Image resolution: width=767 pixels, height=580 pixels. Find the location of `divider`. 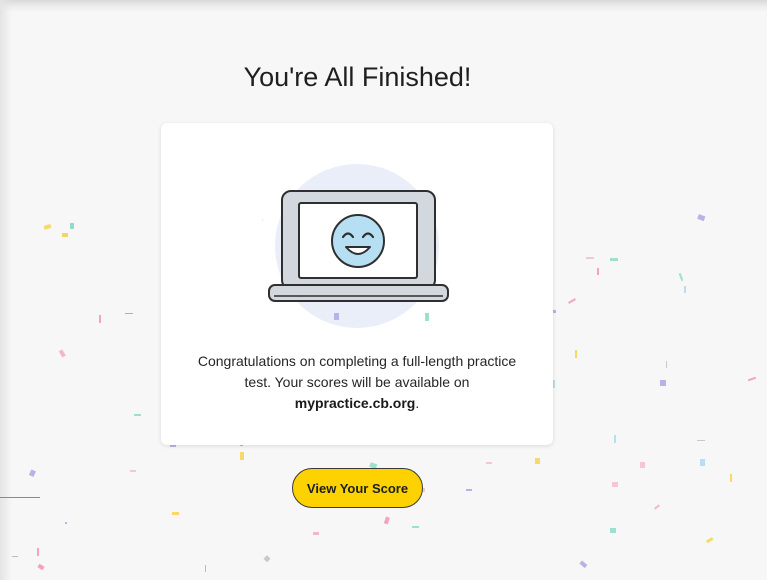

divider is located at coordinates (20, 497).